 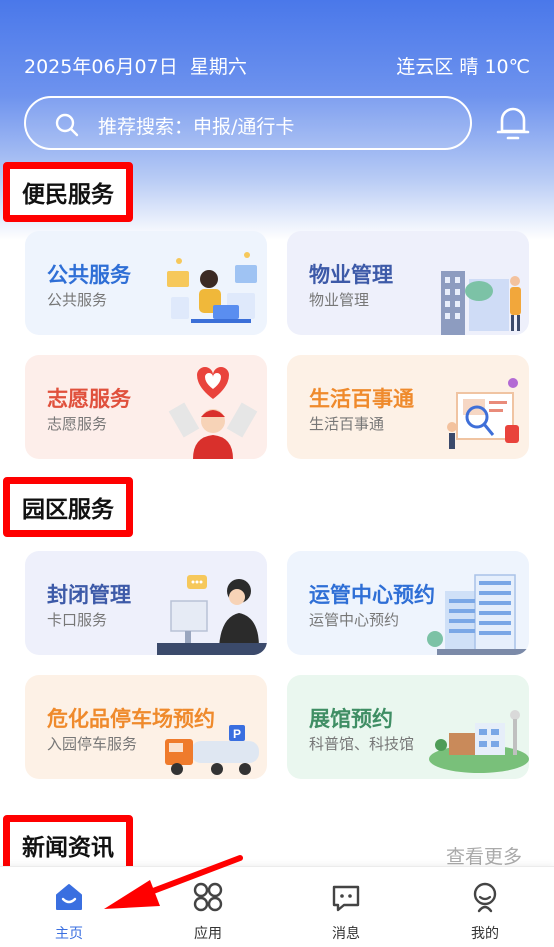 What do you see at coordinates (77, 300) in the screenshot?
I see `card-subtitle: 公共服务` at bounding box center [77, 300].